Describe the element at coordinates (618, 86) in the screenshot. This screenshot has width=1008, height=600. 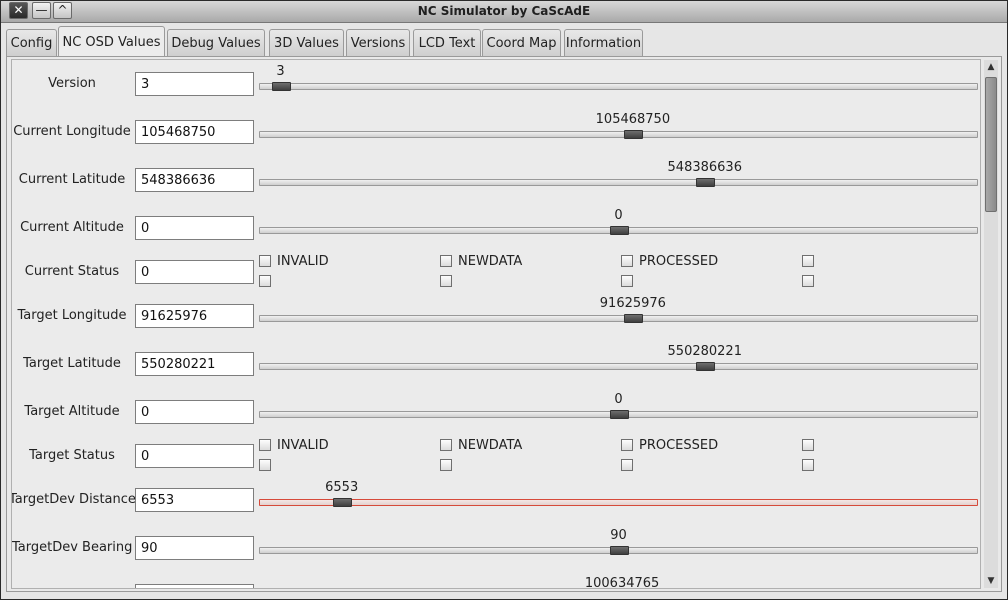
I see `version-slider-track` at that location.